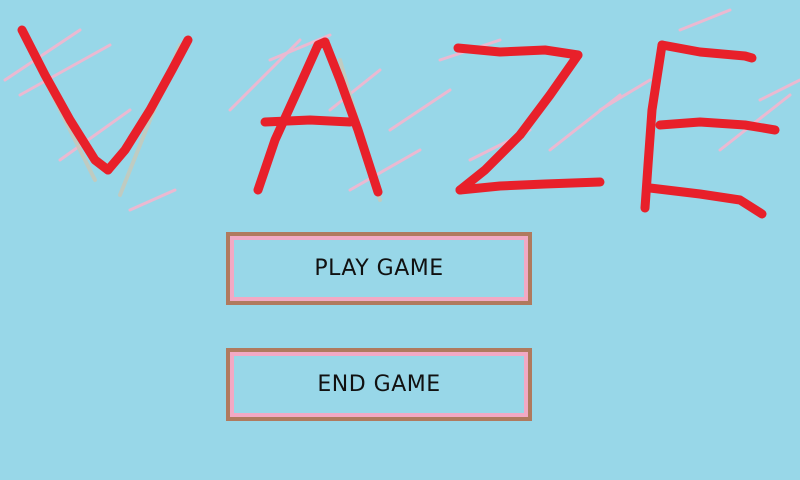 The width and height of the screenshot is (800, 480). I want to click on end-game-button: END GAME, so click(379, 384).